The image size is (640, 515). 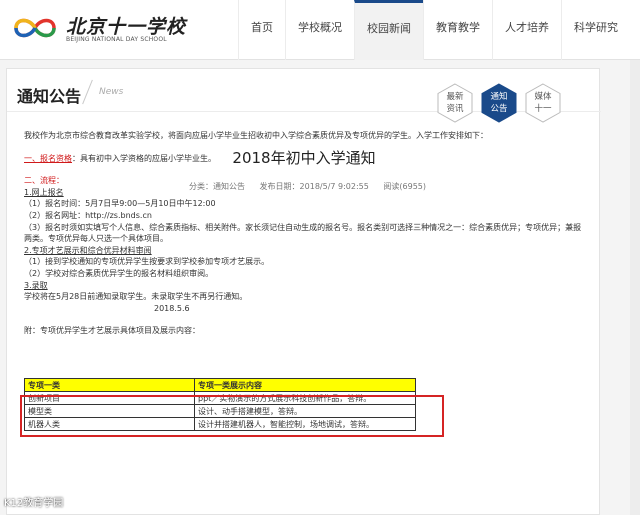 What do you see at coordinates (635, 287) in the screenshot?
I see `page-scrollbar` at bounding box center [635, 287].